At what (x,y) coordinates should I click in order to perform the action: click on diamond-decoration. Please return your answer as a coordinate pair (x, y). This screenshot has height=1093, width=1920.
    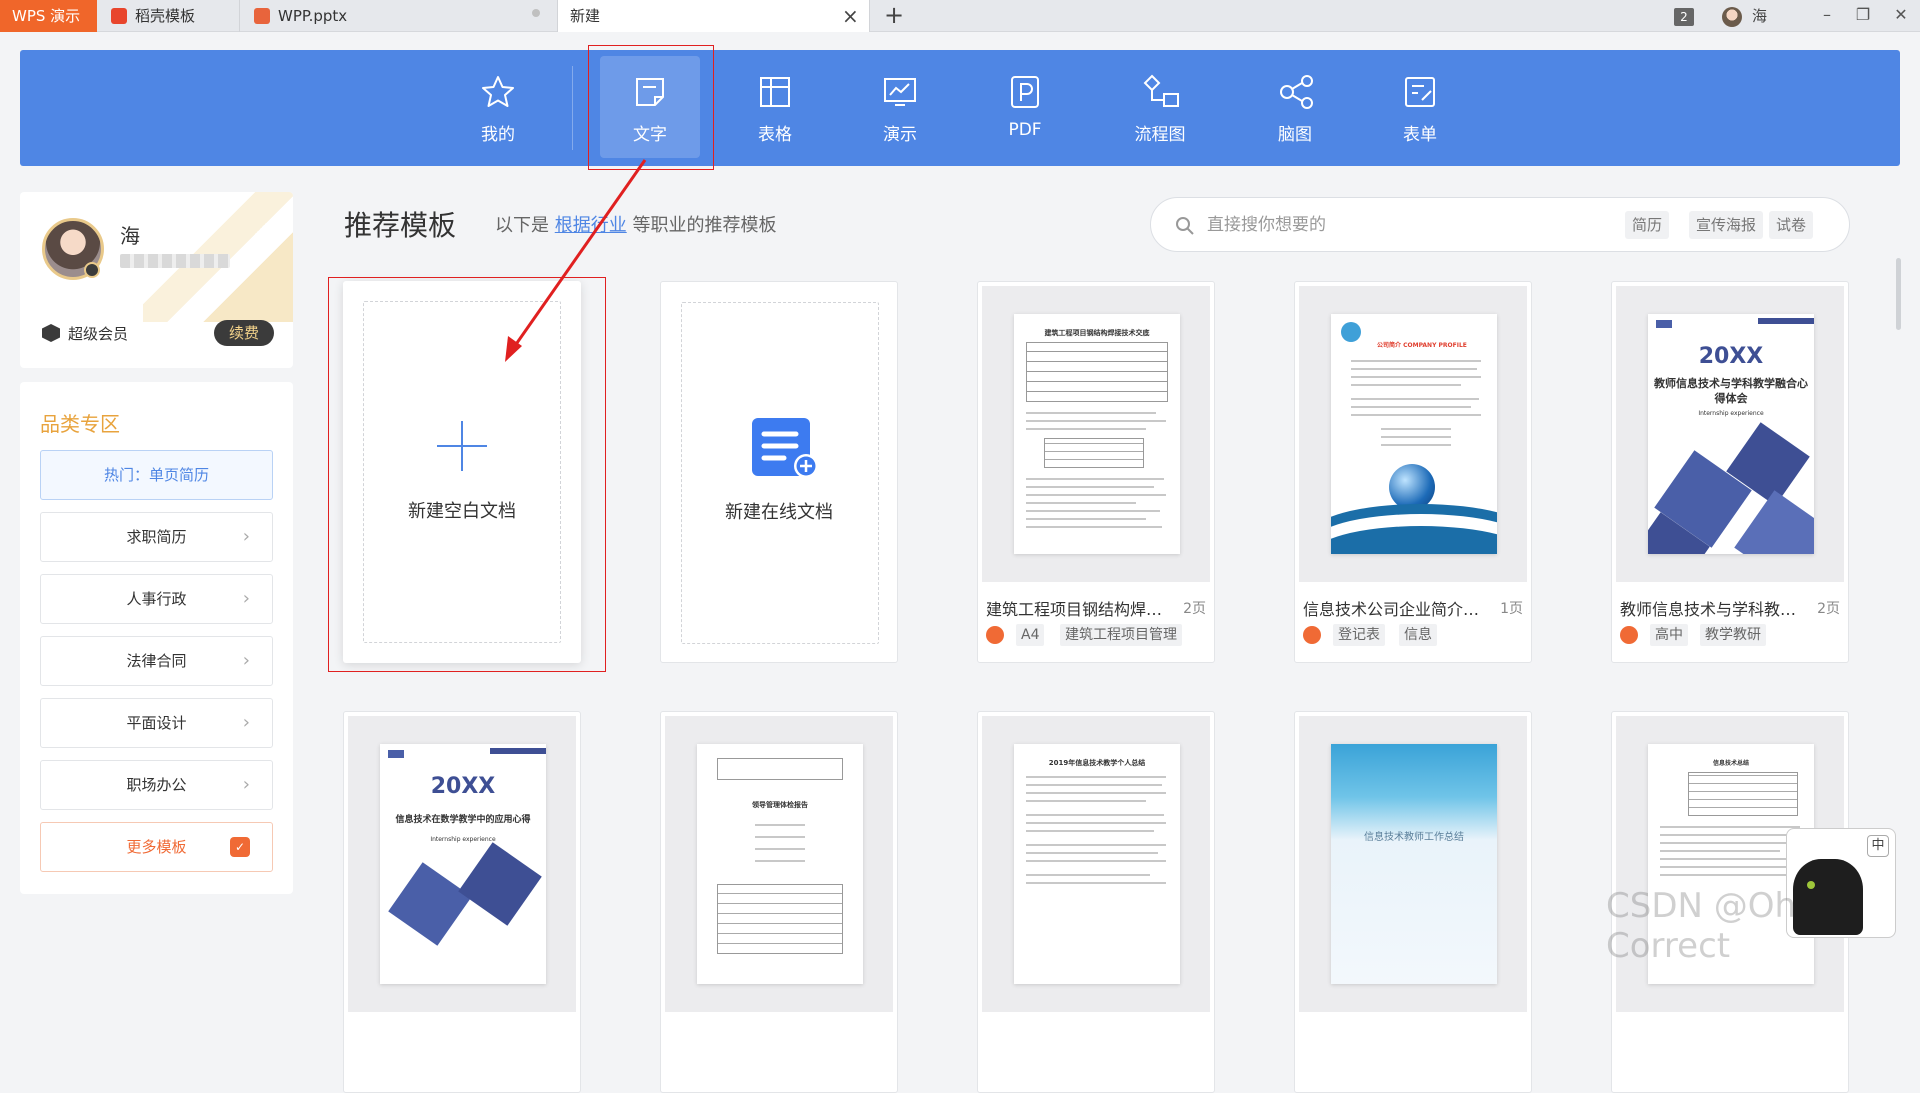
    Looking at the image, I should click on (500, 884).